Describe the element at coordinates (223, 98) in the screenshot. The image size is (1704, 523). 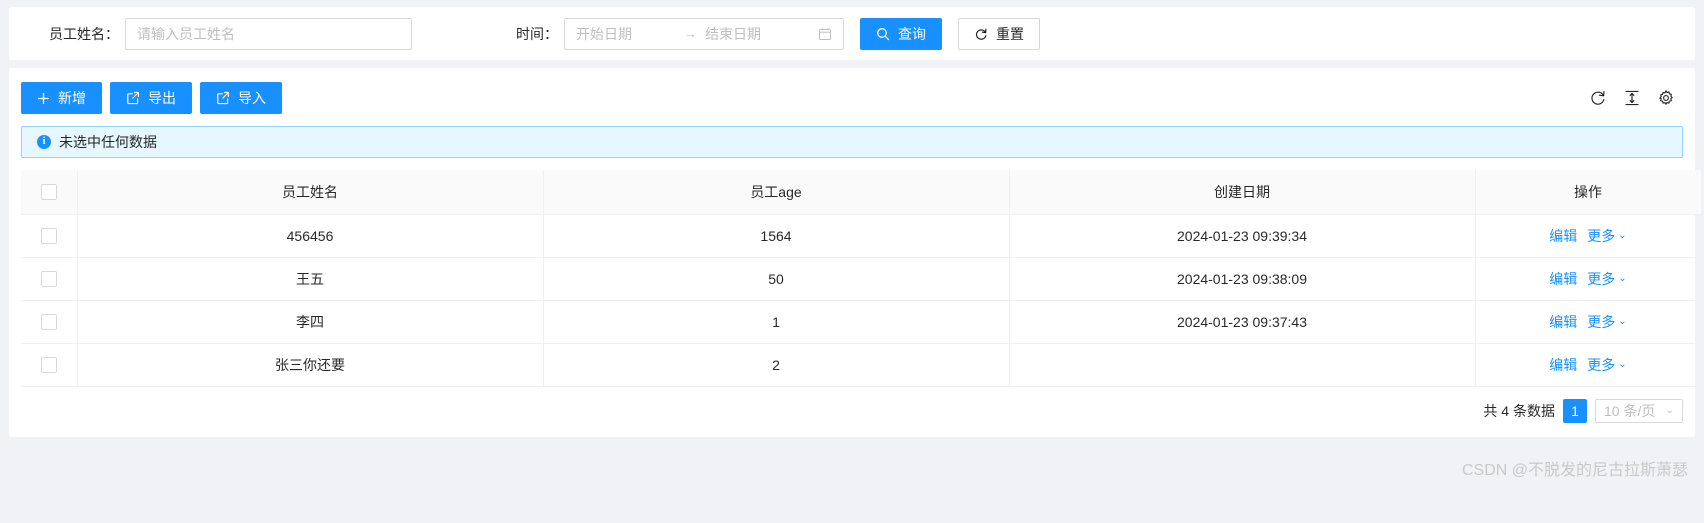
I see `import-icon` at that location.